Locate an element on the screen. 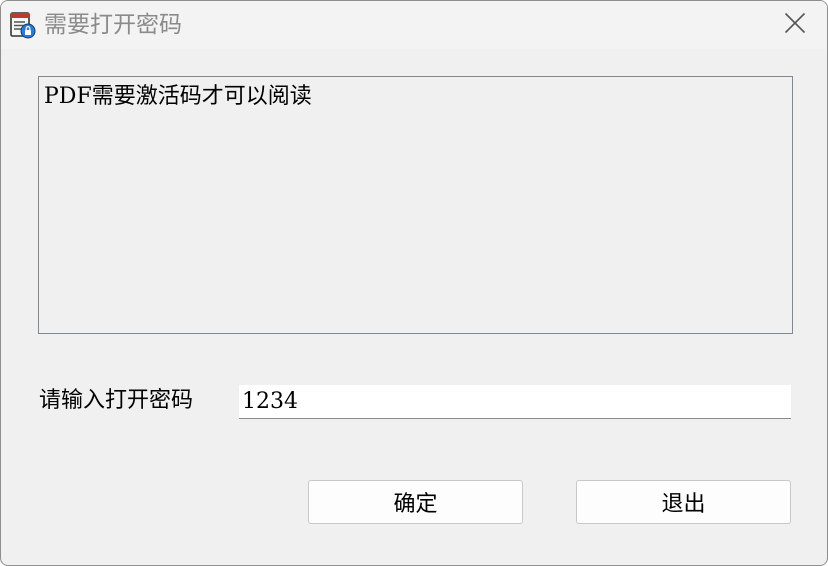 The image size is (828, 566). ok-button: 确定 is located at coordinates (415, 502).